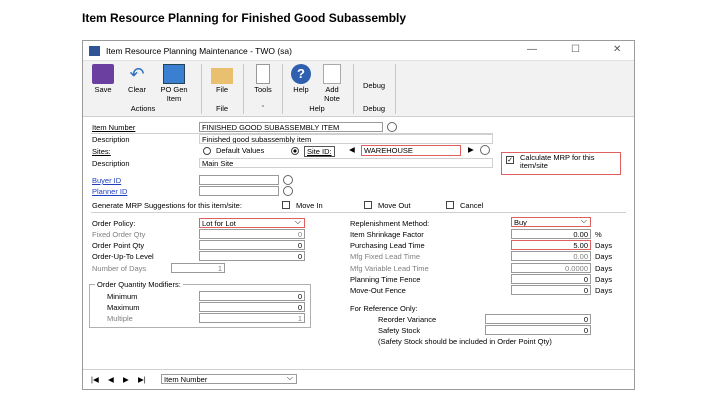  What do you see at coordinates (252, 245) in the screenshot?
I see `order-point-qty-field: 0` at bounding box center [252, 245].